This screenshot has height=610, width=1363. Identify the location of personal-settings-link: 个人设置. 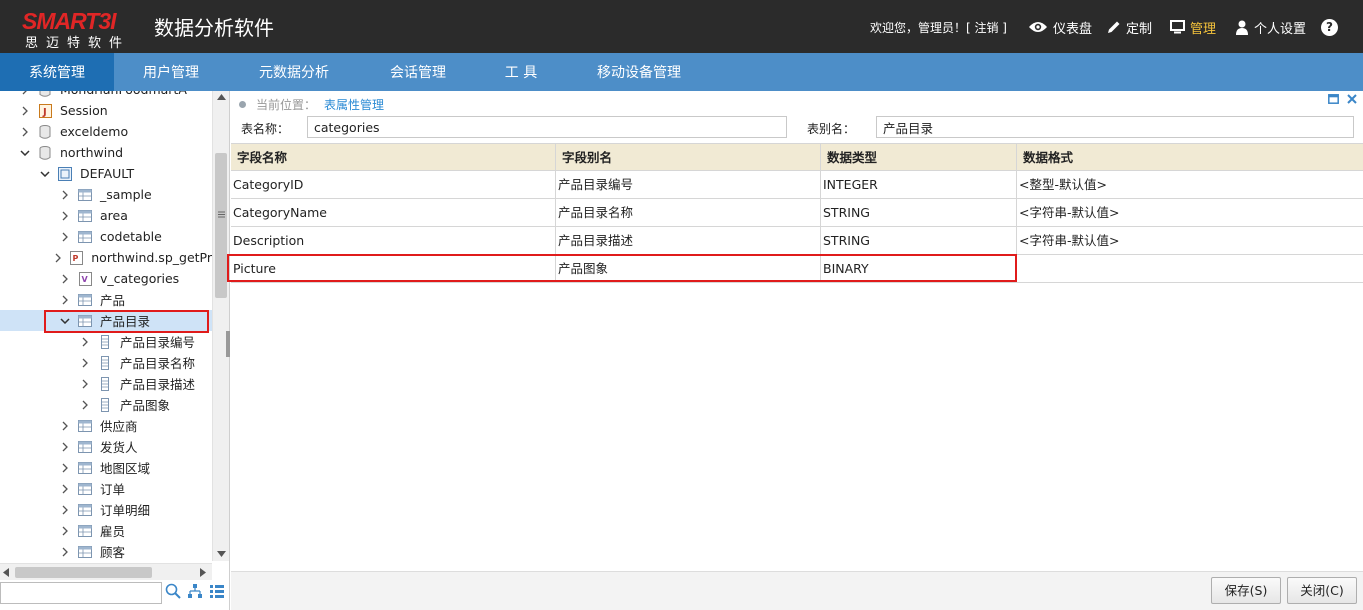
(1270, 27).